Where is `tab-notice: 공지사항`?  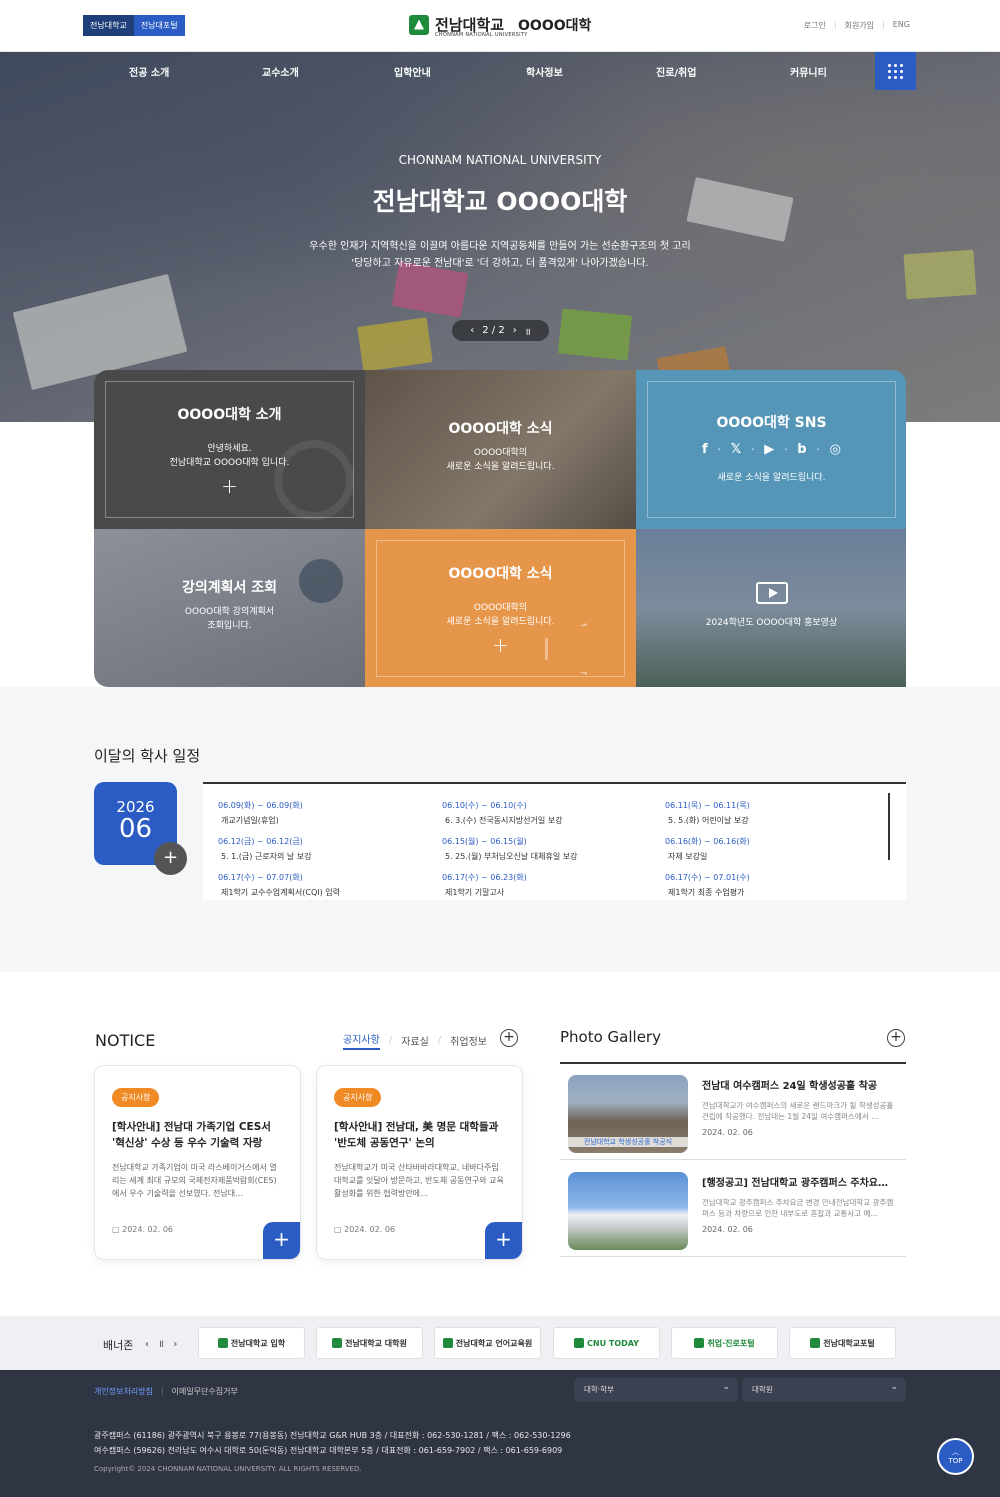 tab-notice: 공지사항 is located at coordinates (361, 1040).